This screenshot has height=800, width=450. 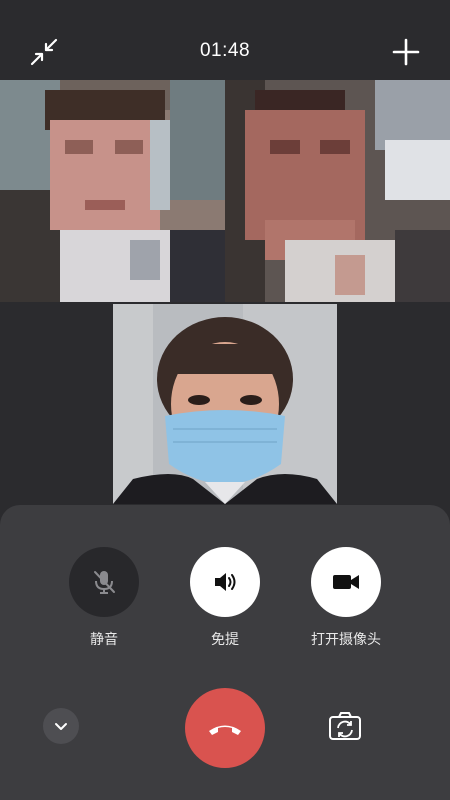 I want to click on camera-button, so click(x=346, y=582).